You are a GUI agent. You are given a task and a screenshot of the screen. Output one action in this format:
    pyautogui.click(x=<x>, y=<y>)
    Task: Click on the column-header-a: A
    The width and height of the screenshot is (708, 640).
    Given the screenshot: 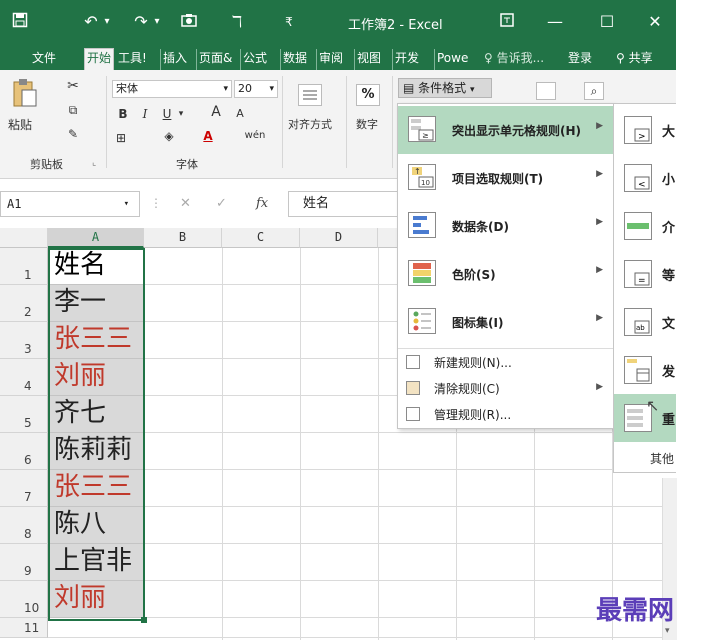 What is the action you would take?
    pyautogui.click(x=96, y=238)
    